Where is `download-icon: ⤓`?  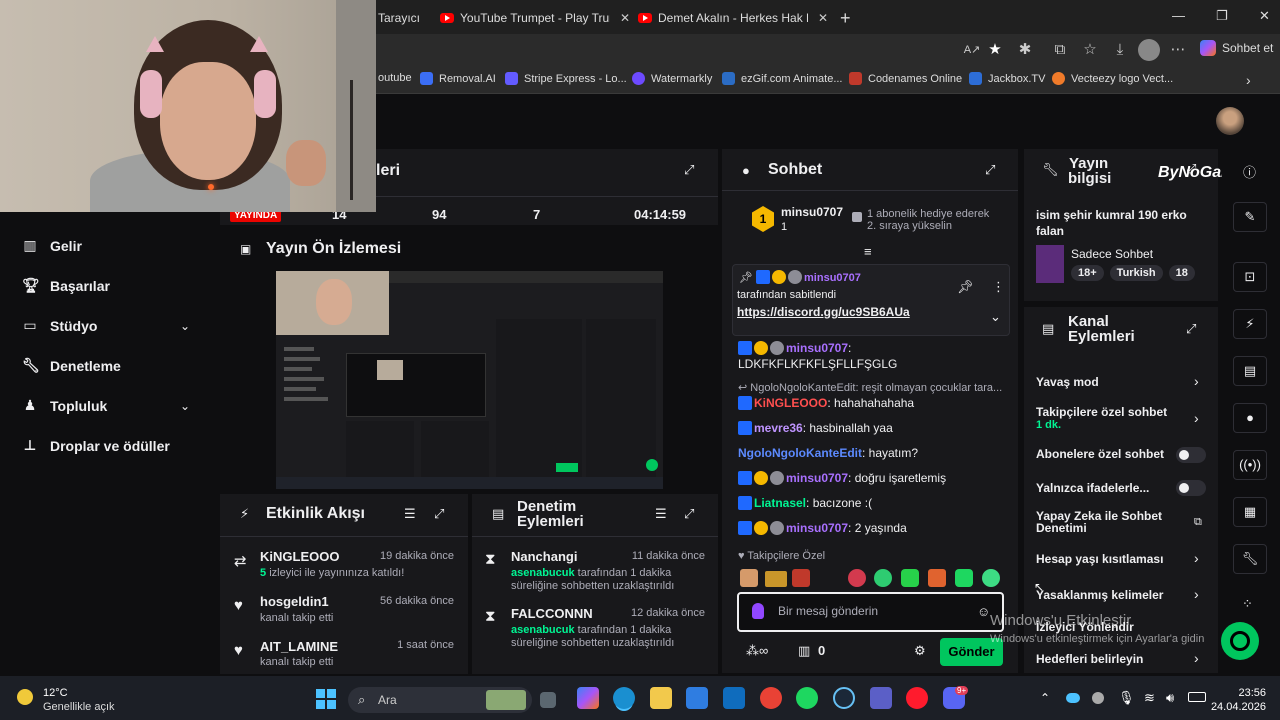 download-icon: ⤓ is located at coordinates (1120, 50).